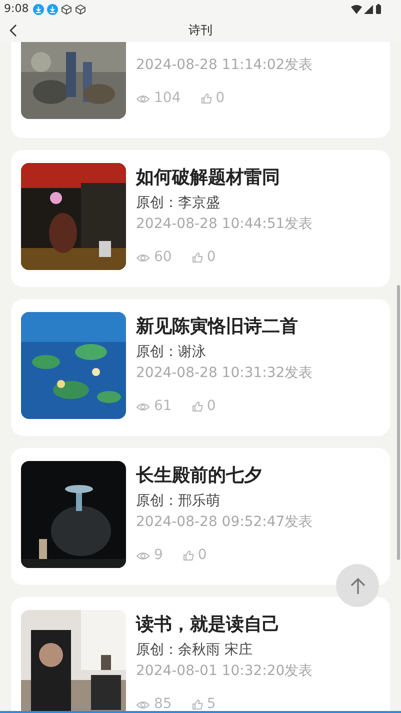 This screenshot has height=713, width=401. I want to click on publish-date: 2024-08-28 09:52:47发表, so click(224, 522).